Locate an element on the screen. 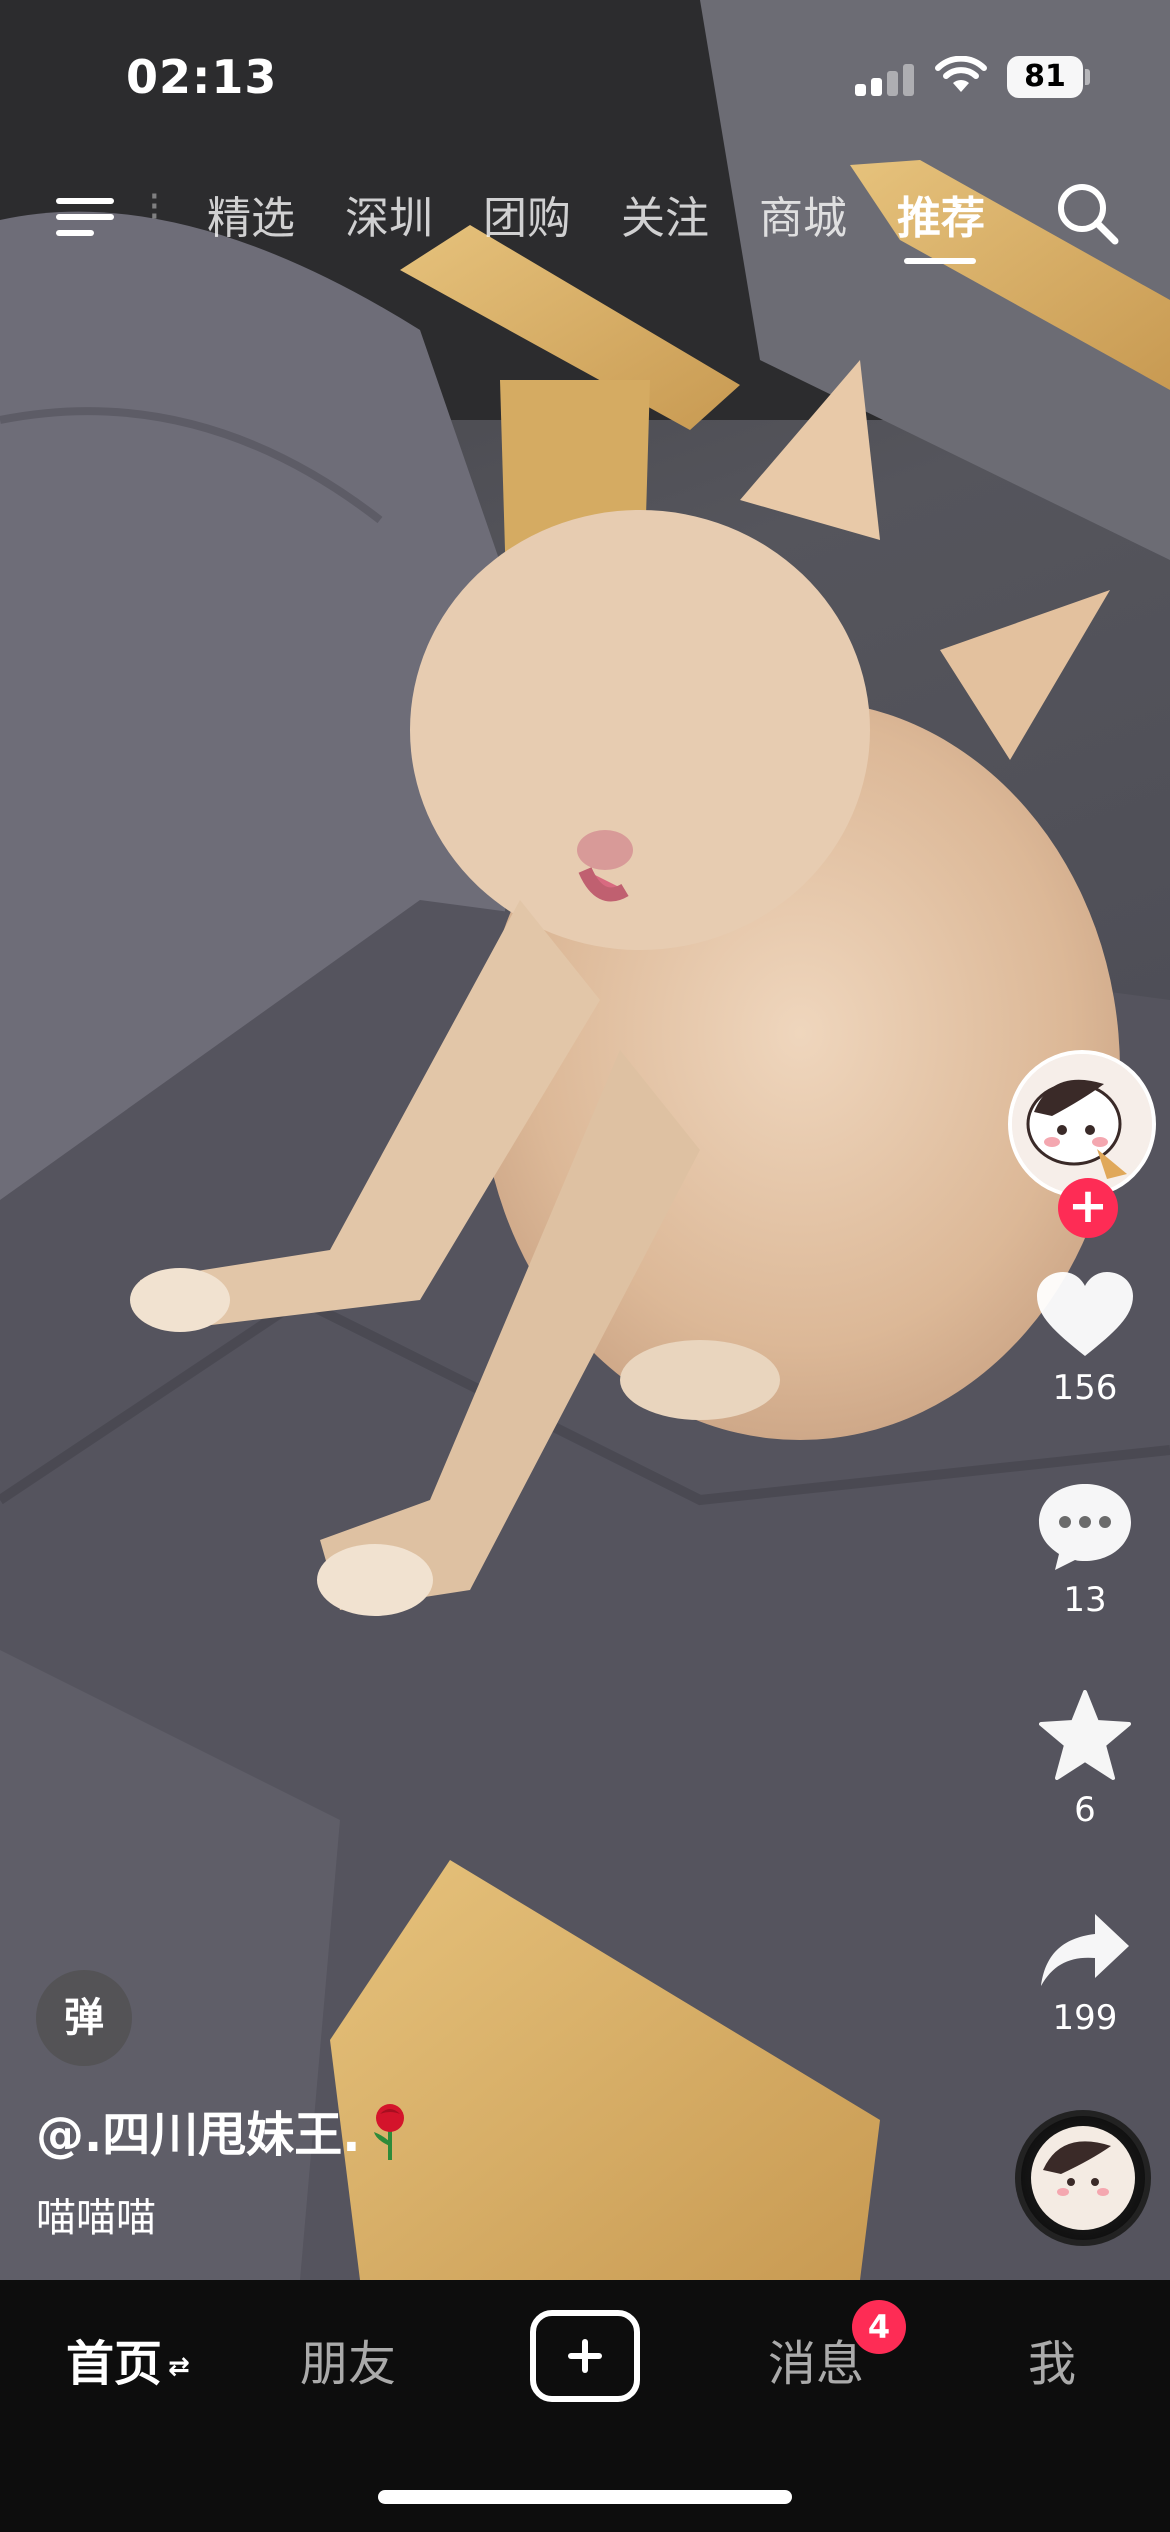  create-post-button is located at coordinates (585, 2356).